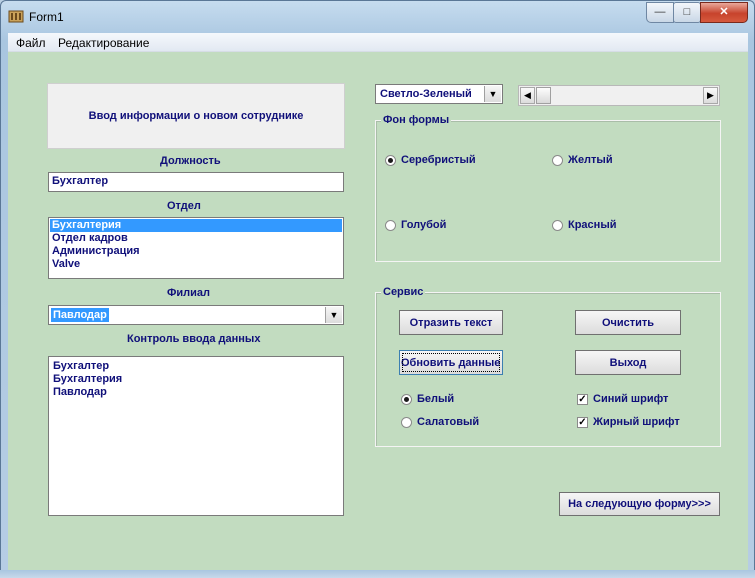 This screenshot has height=578, width=755. What do you see at coordinates (636, 422) in the screenshot?
I see `checkbox-bold-font-label: Жирный шрифт` at bounding box center [636, 422].